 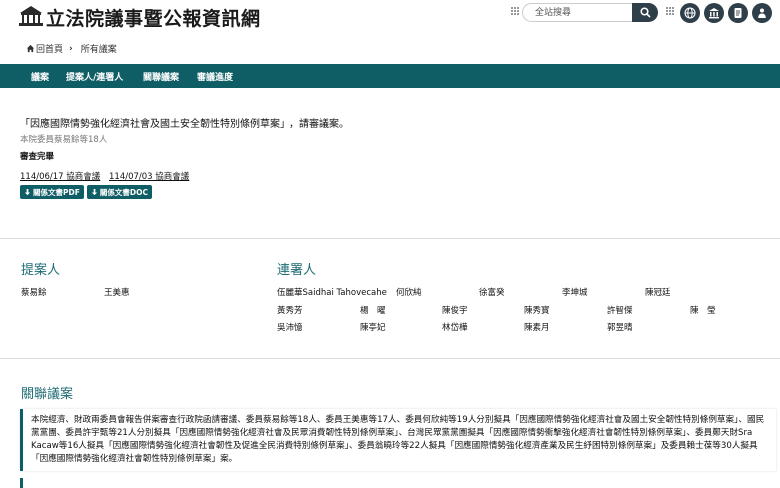 I want to click on chevron-right-icon: ›, so click(x=71, y=48).